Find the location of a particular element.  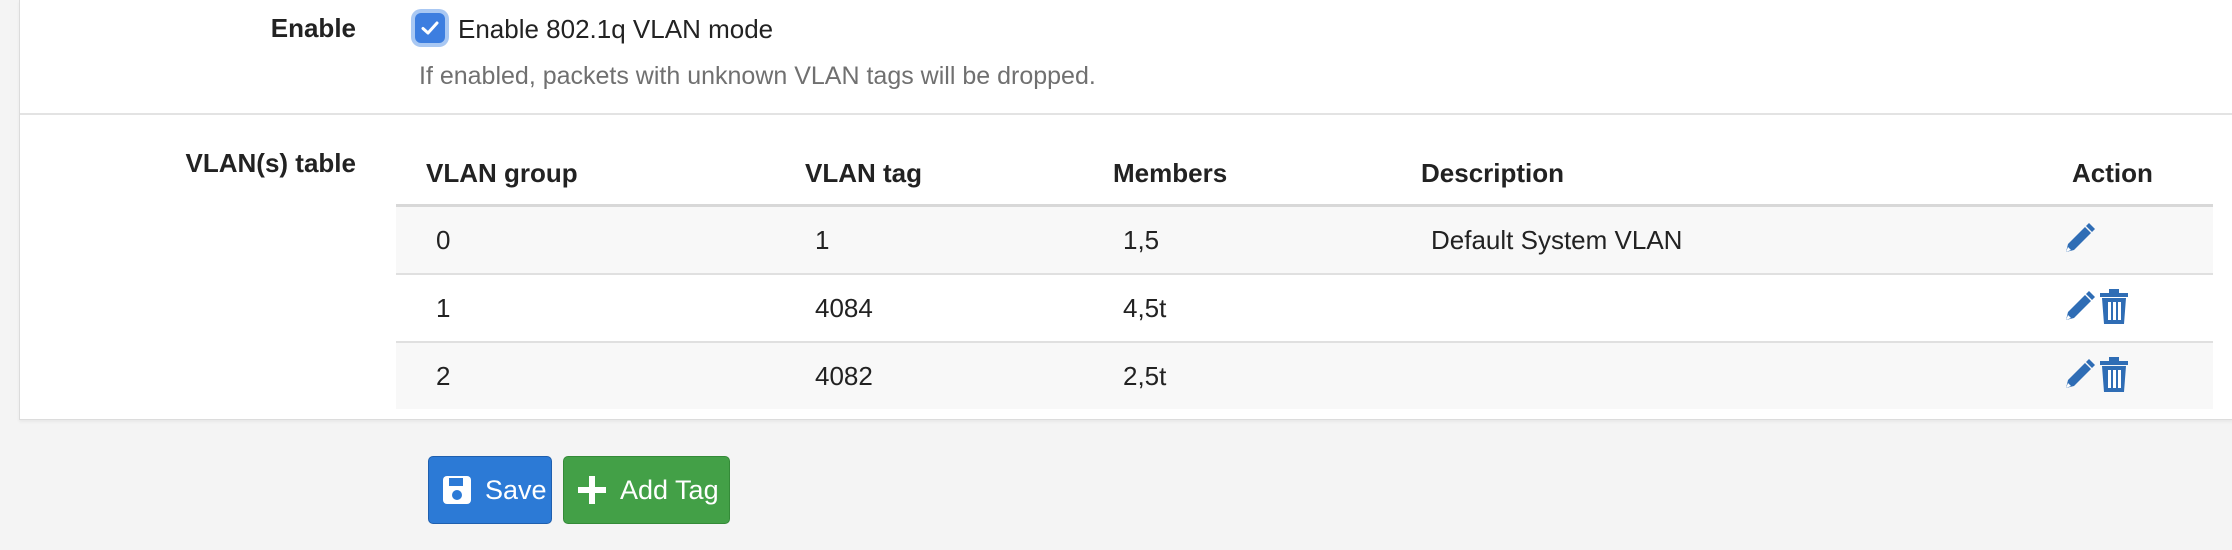

column-header-vlan-tag: VLAN tag is located at coordinates (863, 173).